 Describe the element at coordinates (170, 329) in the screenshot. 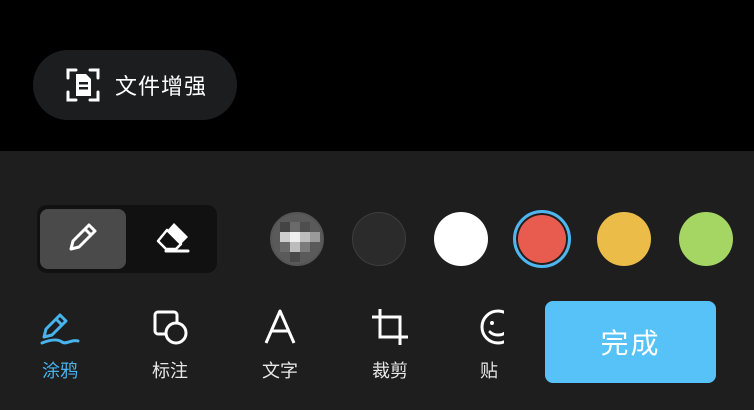

I see `shape-annotation-icon` at that location.